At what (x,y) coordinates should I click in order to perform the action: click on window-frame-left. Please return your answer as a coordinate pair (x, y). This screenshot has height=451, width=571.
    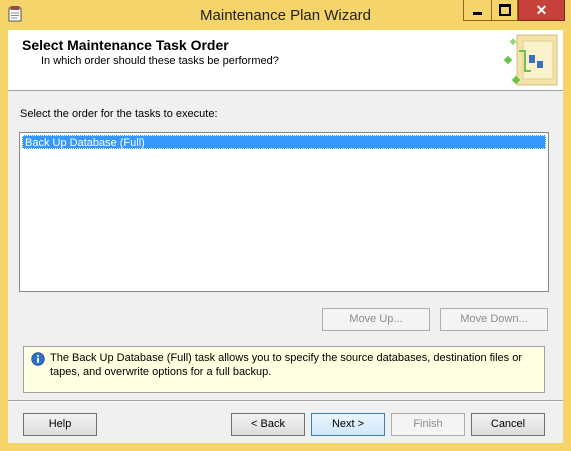
    Looking at the image, I should click on (4, 240).